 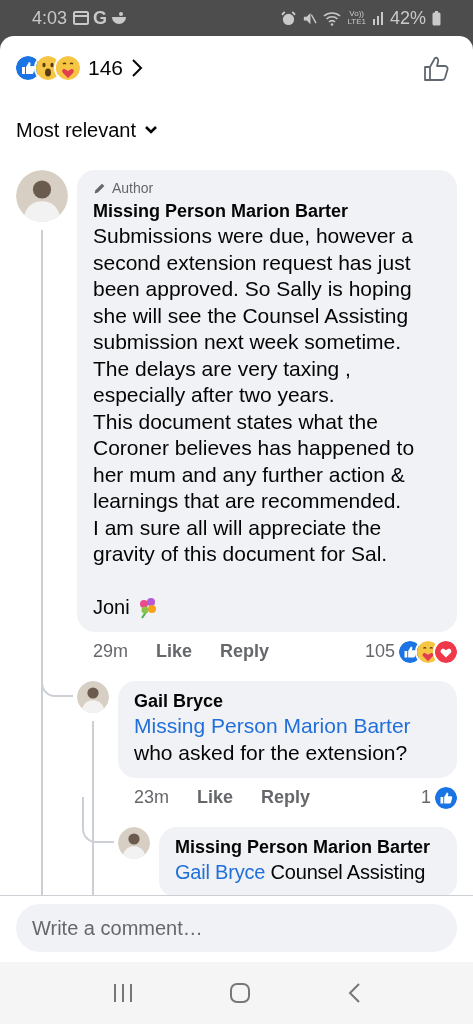 What do you see at coordinates (407, 18) in the screenshot?
I see `battery-percentage: 42%` at bounding box center [407, 18].